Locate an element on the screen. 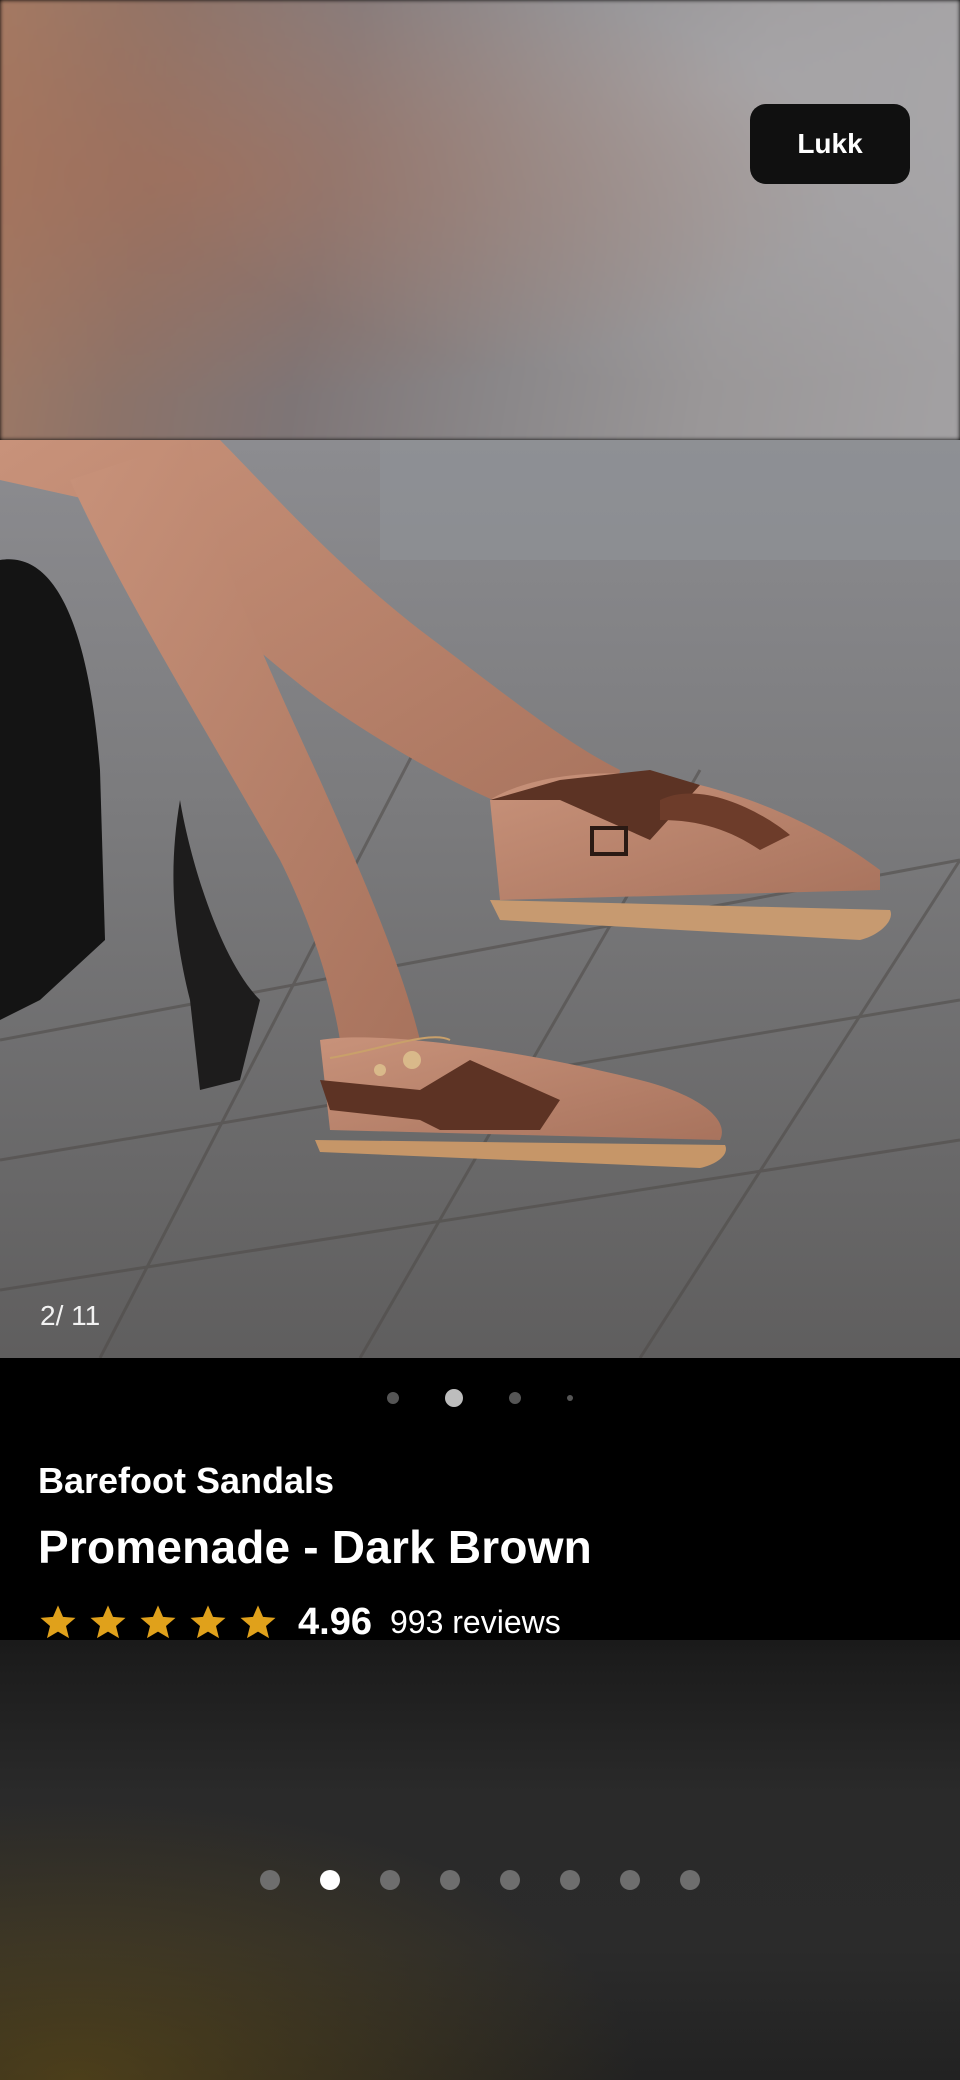  product-brand: Barefoot Sandals is located at coordinates (186, 1480).